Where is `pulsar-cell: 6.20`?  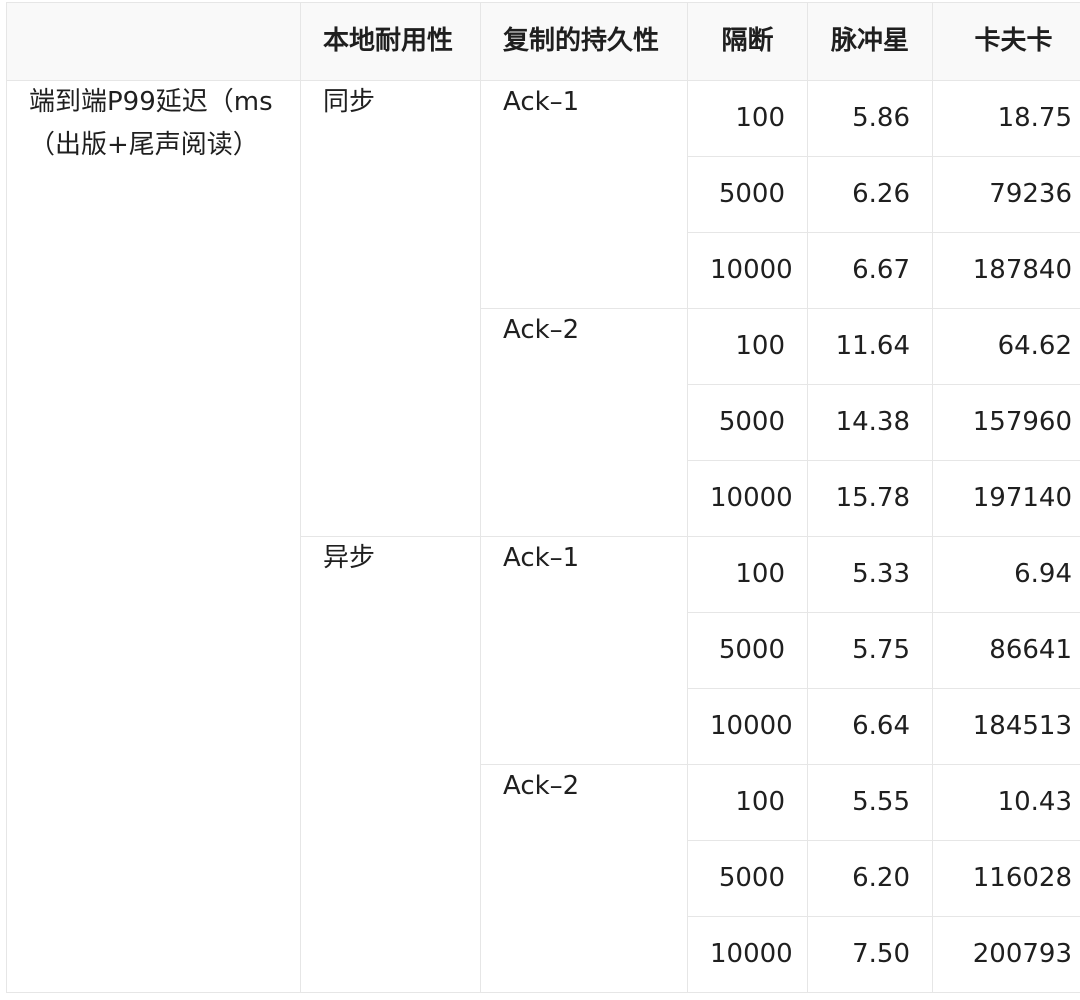 pulsar-cell: 6.20 is located at coordinates (870, 878).